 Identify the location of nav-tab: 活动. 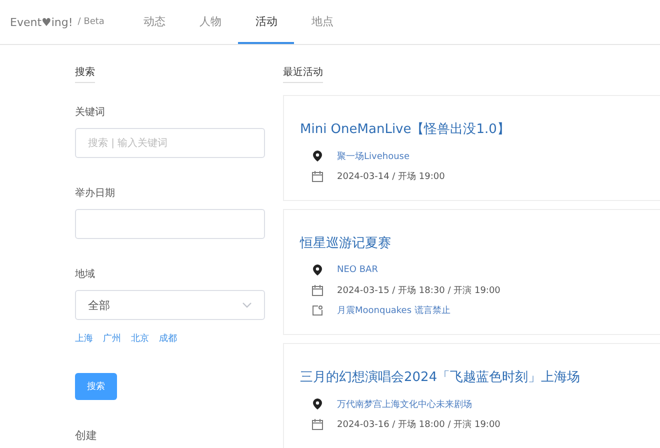
(266, 22).